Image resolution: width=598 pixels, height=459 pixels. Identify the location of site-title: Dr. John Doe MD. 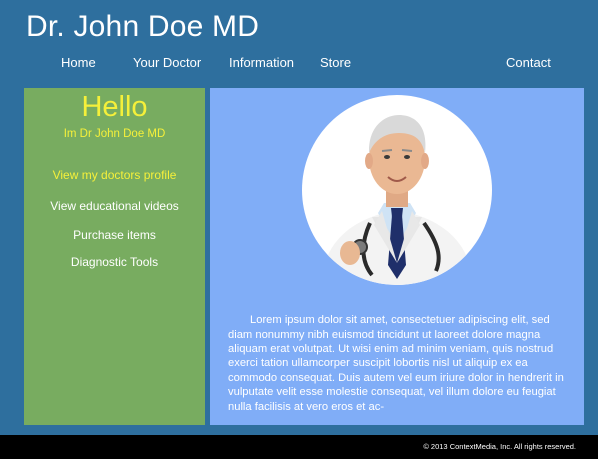
(143, 26).